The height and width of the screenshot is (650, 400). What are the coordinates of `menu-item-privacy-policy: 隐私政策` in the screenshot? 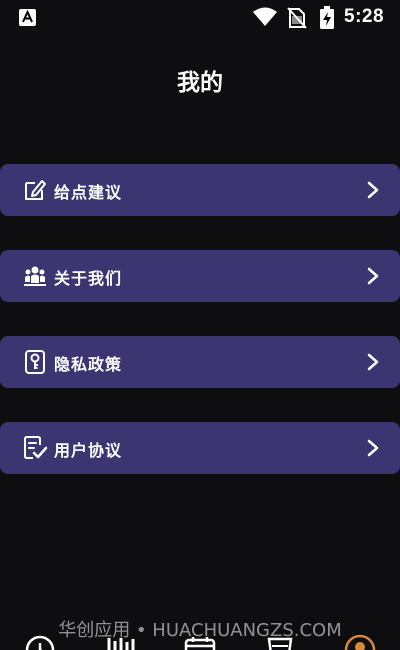 It's located at (200, 362).